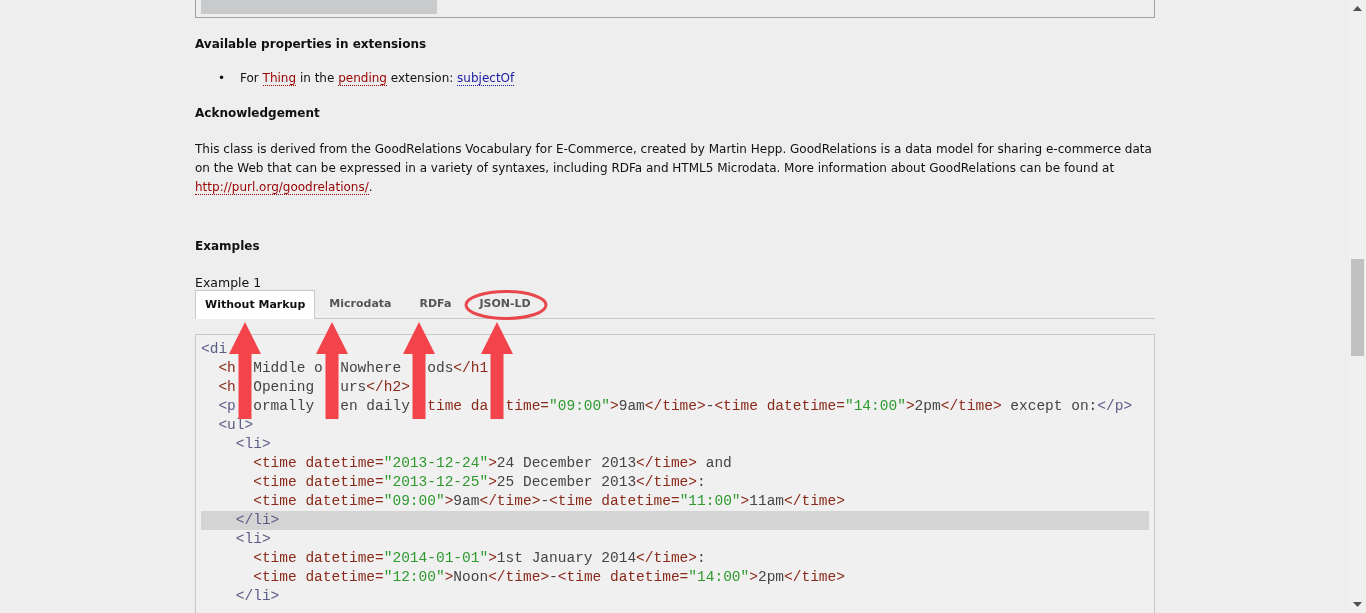 The height and width of the screenshot is (613, 1366). Describe the element at coordinates (1357, 604) in the screenshot. I see `scroll-down-icon` at that location.